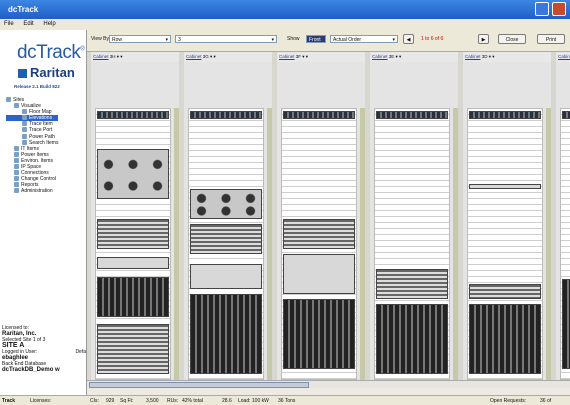 This screenshot has height=405, width=570. I want to click on rack-cabinet: Cabinet 3C ▾ ▾, so click(563, 216).